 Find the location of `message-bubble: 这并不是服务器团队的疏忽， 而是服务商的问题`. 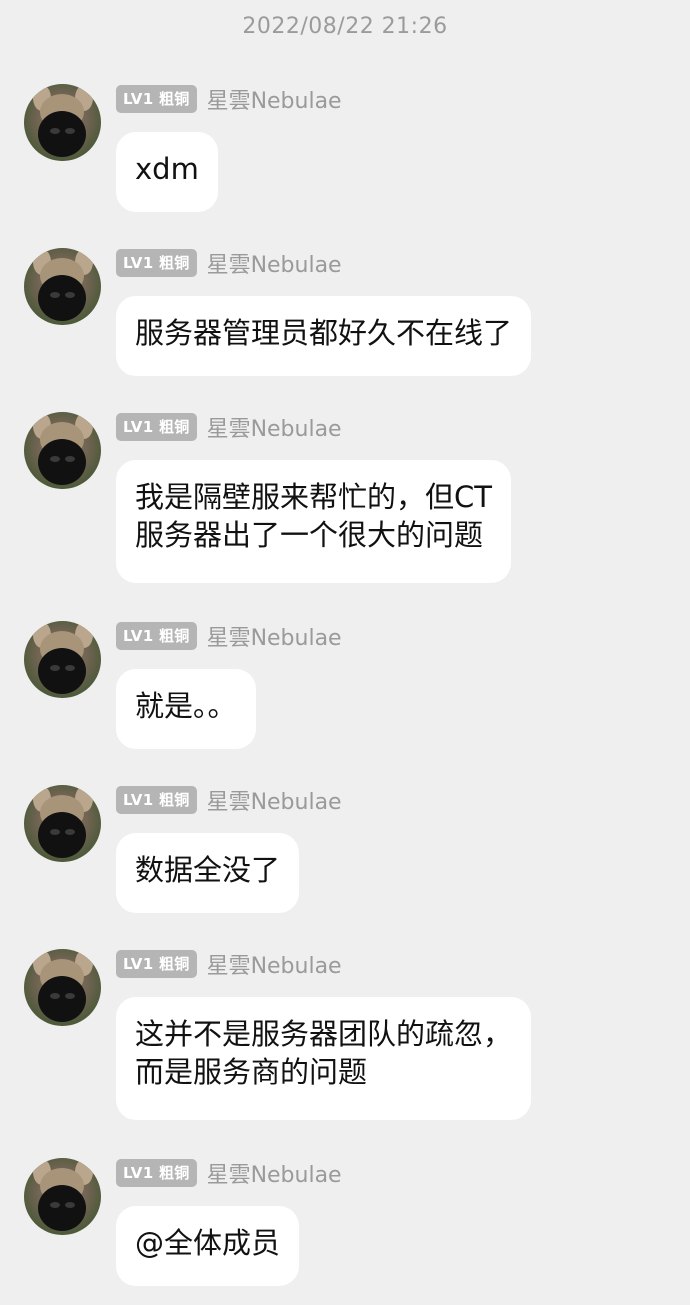

message-bubble: 这并不是服务器团队的疏忽， 而是服务商的问题 is located at coordinates (324, 1058).